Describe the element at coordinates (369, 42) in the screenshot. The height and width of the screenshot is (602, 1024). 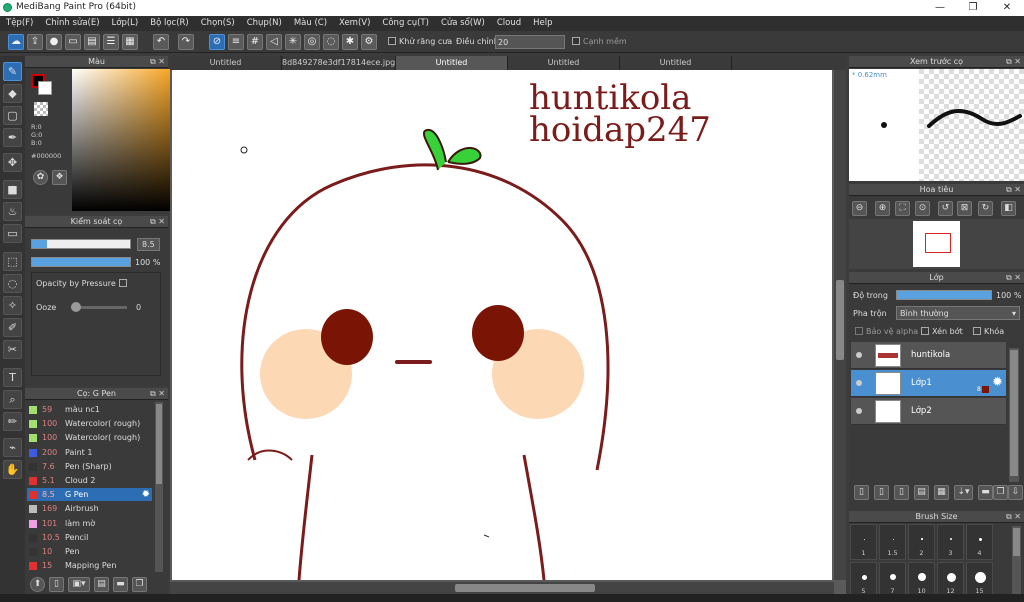
I see `gear-icon: ⚙` at that location.